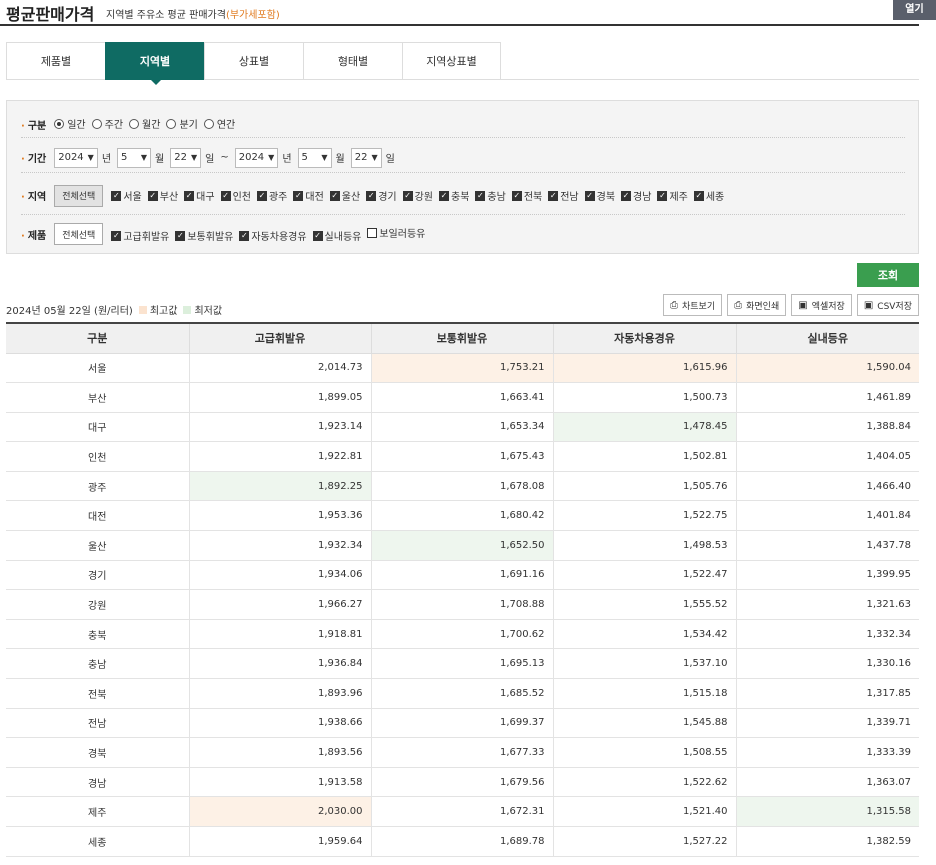 The width and height of the screenshot is (936, 865). I want to click on price-cell: 1,332.34, so click(827, 634).